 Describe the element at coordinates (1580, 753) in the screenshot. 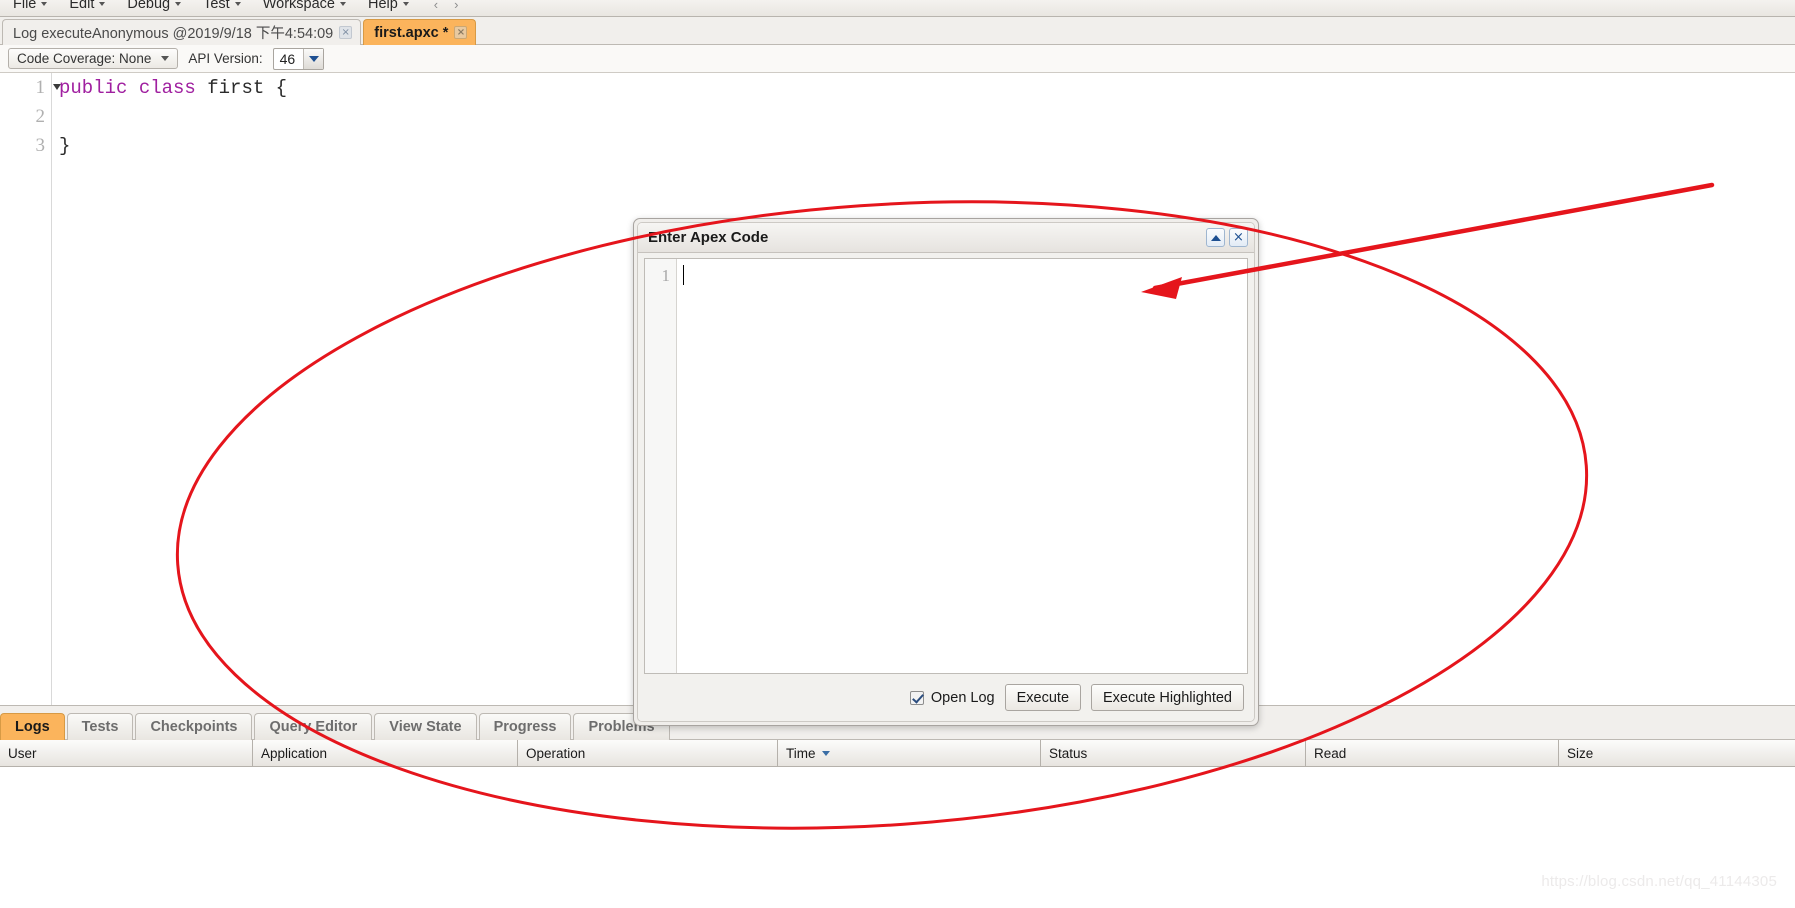

I see `column-header-label: Size` at that location.